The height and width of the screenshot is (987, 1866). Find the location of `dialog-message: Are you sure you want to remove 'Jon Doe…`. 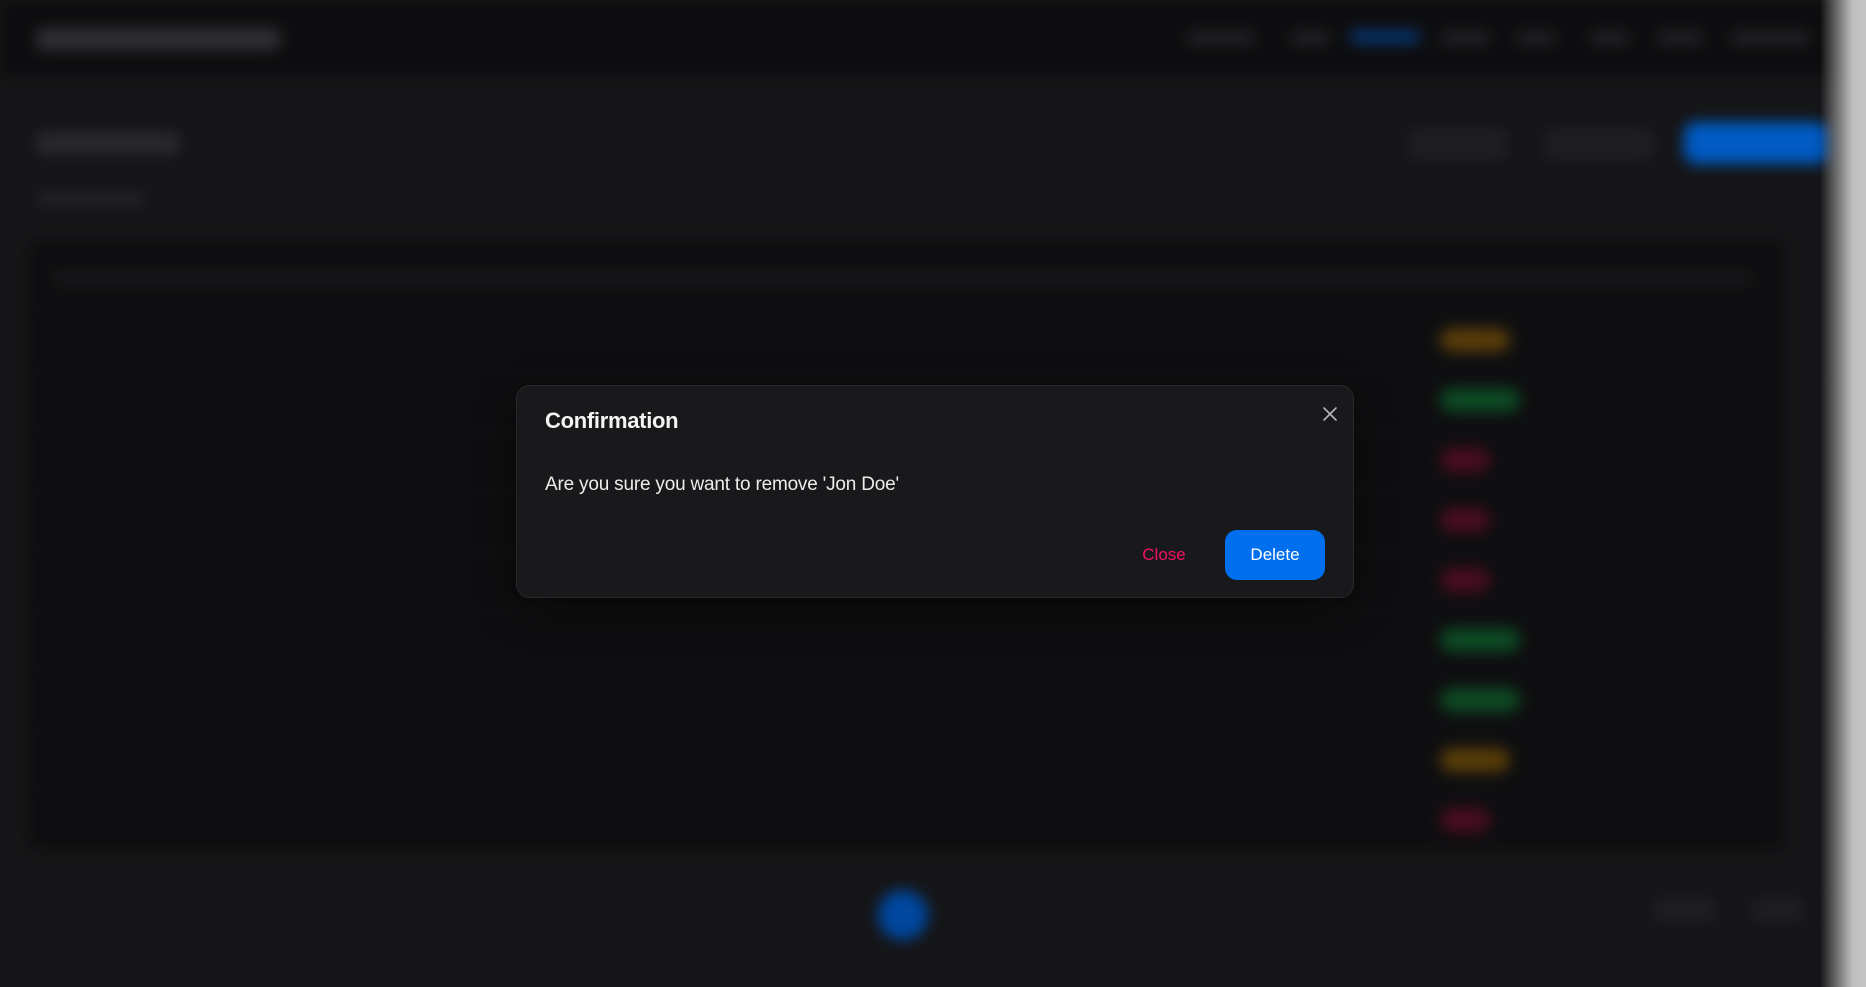

dialog-message: Are you sure you want to remove 'Jon Doe… is located at coordinates (722, 484).